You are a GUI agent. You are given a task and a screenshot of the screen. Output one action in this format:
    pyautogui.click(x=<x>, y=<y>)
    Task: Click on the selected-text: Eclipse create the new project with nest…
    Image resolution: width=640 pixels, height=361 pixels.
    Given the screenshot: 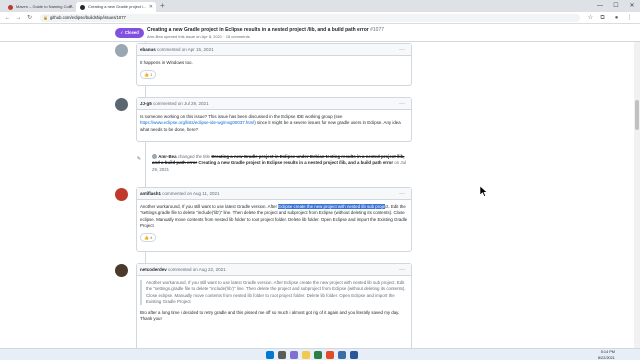 What is the action you would take?
    pyautogui.click(x=332, y=206)
    